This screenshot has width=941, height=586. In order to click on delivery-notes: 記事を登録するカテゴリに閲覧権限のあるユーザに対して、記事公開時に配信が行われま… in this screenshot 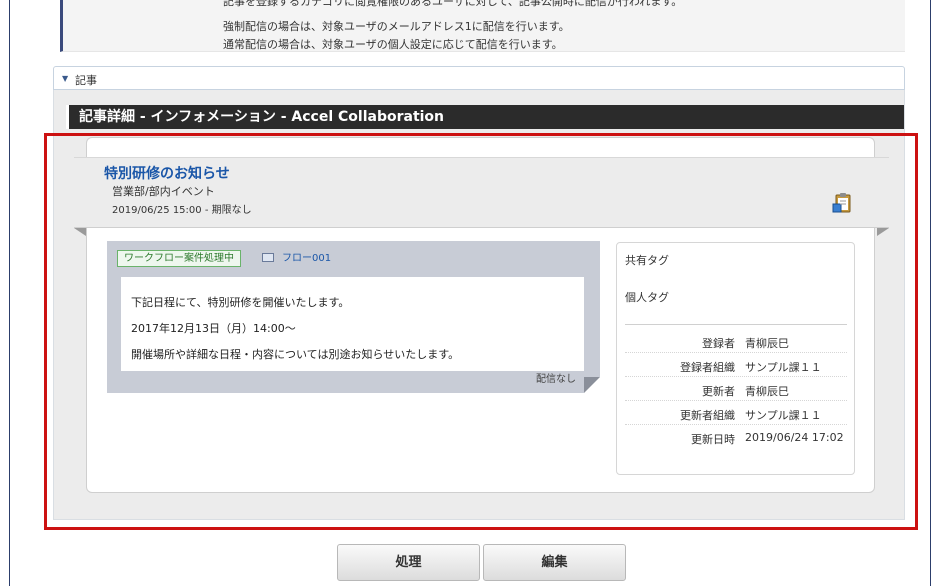, I will do `click(482, 26)`.